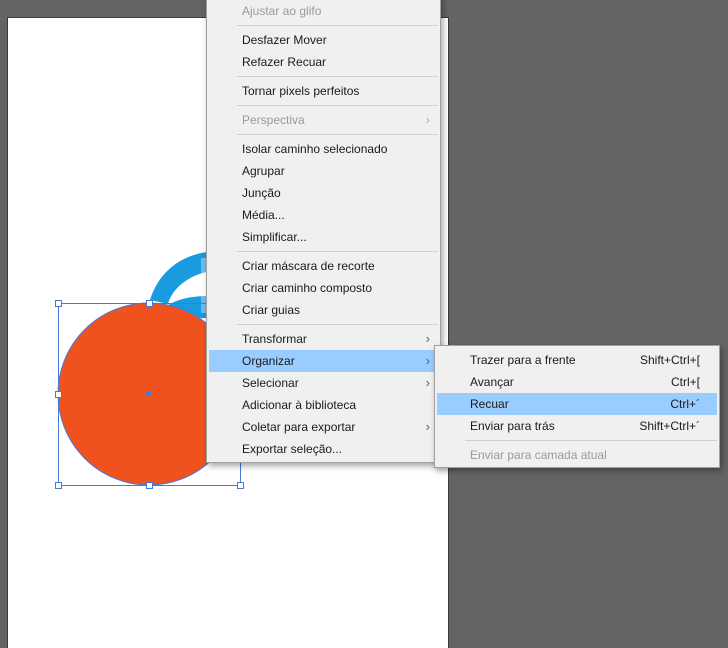 This screenshot has height=648, width=728. Describe the element at coordinates (240, 485) in the screenshot. I see `handle-bottom-right` at that location.